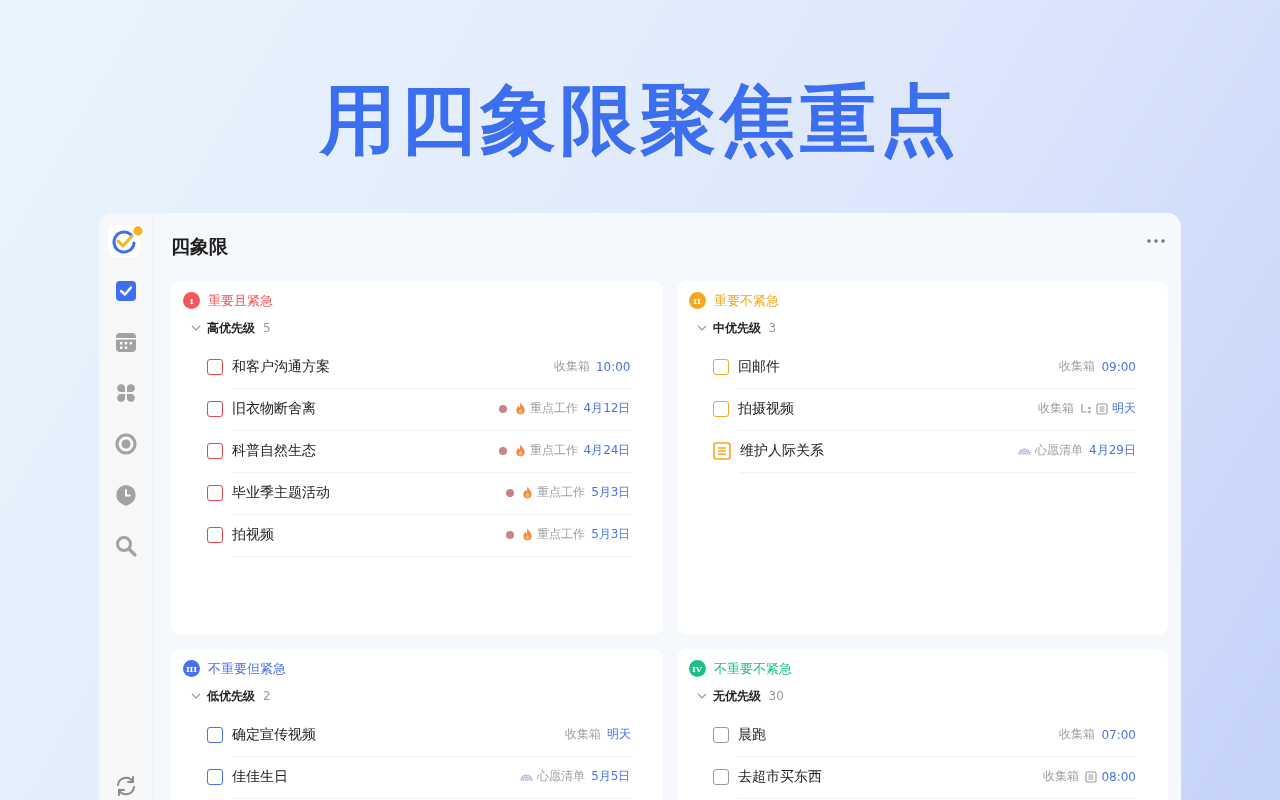  I want to click on quadrant-title: 不重要不紧急, so click(752, 668).